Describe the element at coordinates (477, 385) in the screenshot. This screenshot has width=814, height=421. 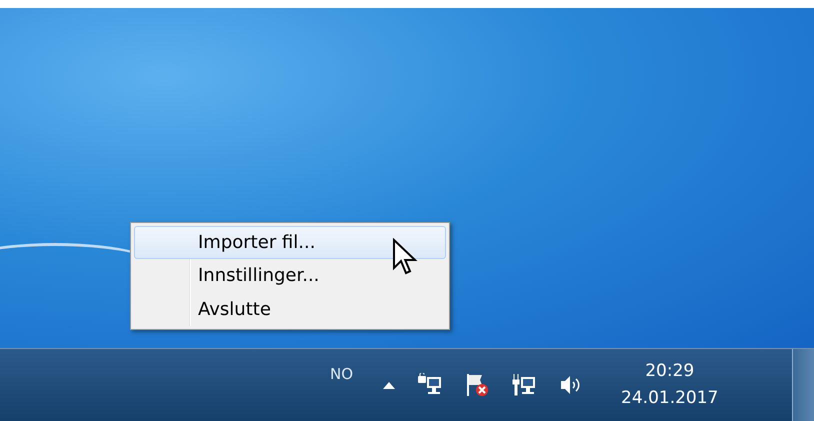
I see `flag-error-icon` at that location.